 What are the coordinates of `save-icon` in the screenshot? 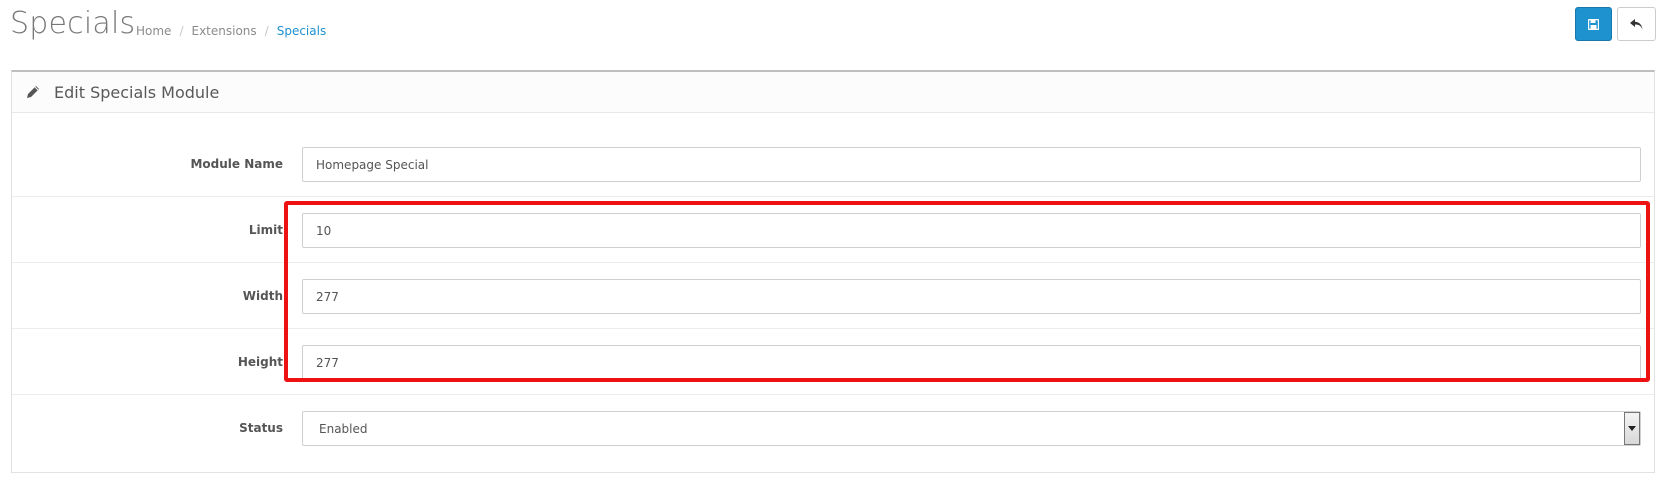 It's located at (1593, 24).